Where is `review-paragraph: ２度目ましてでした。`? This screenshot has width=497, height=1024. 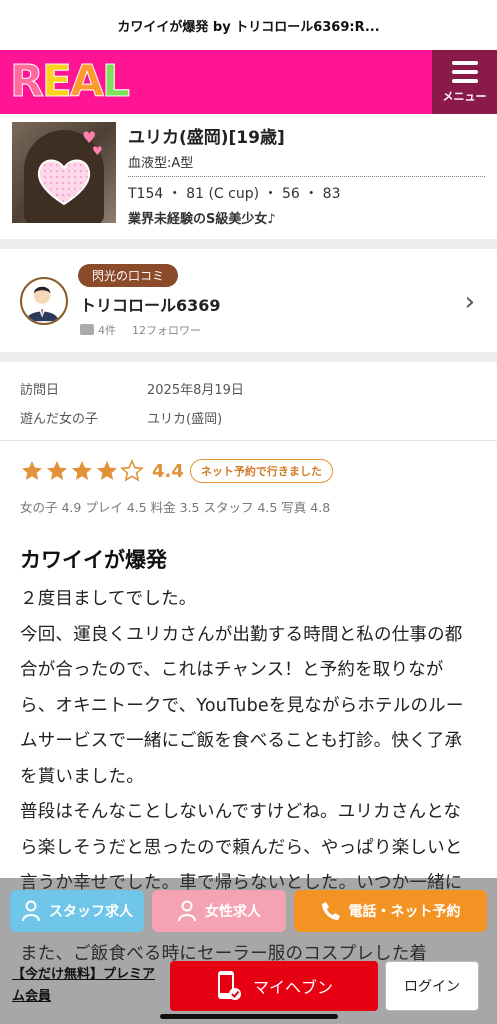
review-paragraph: ２度目ましてでした。 is located at coordinates (108, 599).